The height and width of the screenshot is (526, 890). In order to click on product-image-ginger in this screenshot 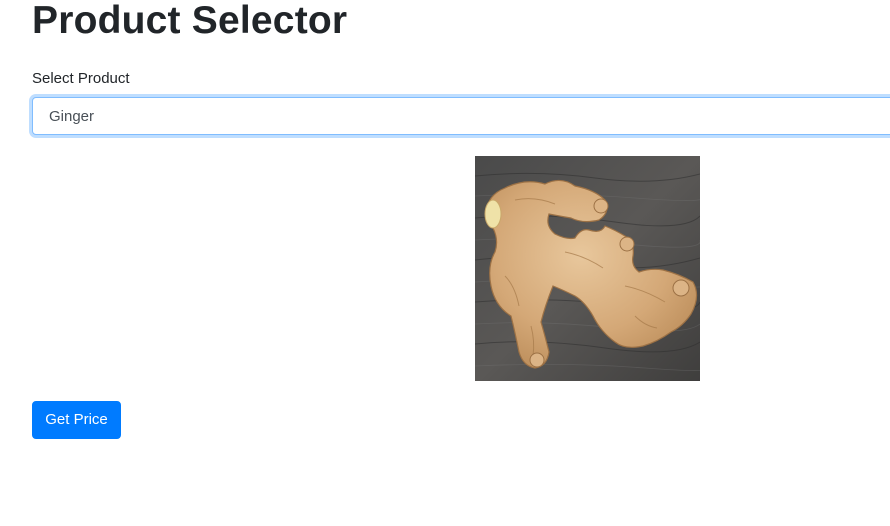, I will do `click(587, 268)`.